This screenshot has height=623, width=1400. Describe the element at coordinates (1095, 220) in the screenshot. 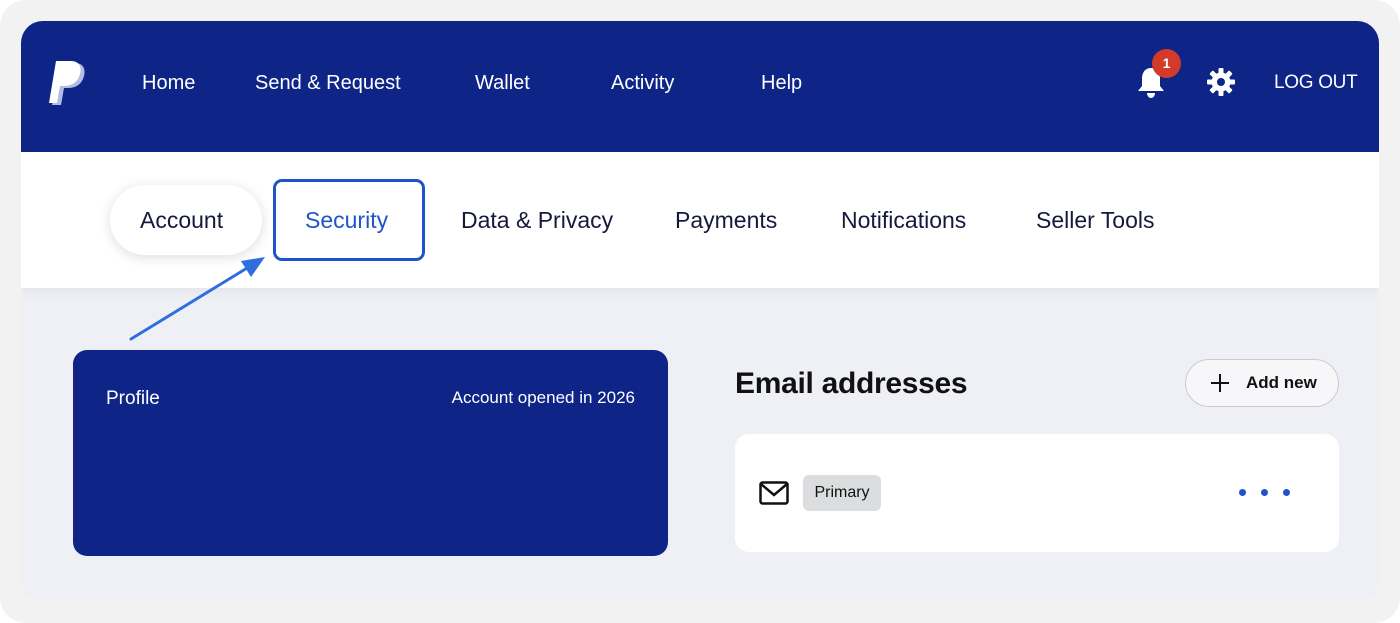

I see `tab-seller-tools: Seller Tools` at that location.